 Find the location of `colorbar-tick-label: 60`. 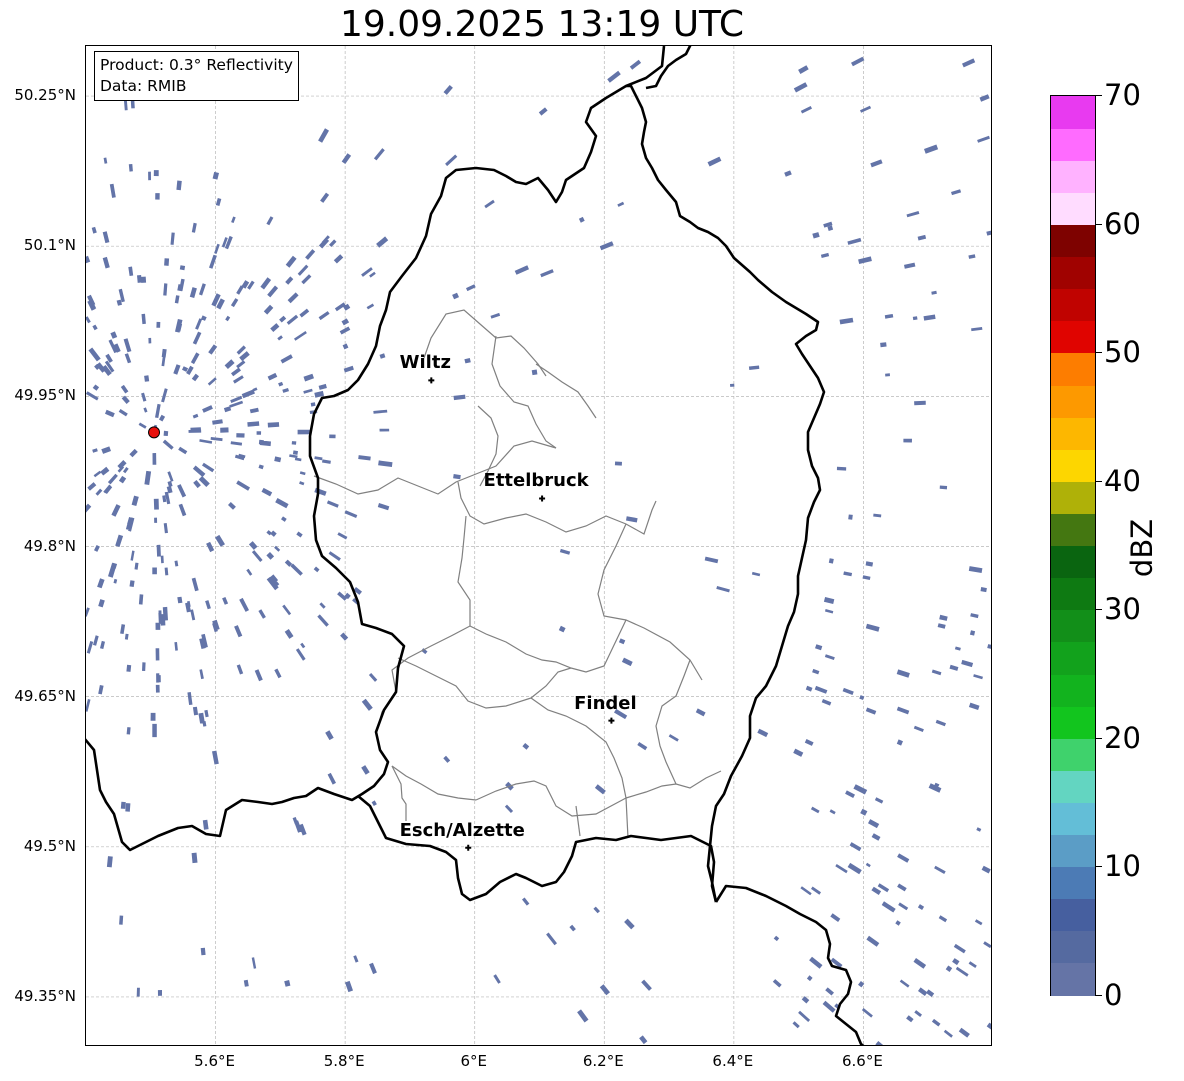

colorbar-tick-label: 60 is located at coordinates (1122, 223).